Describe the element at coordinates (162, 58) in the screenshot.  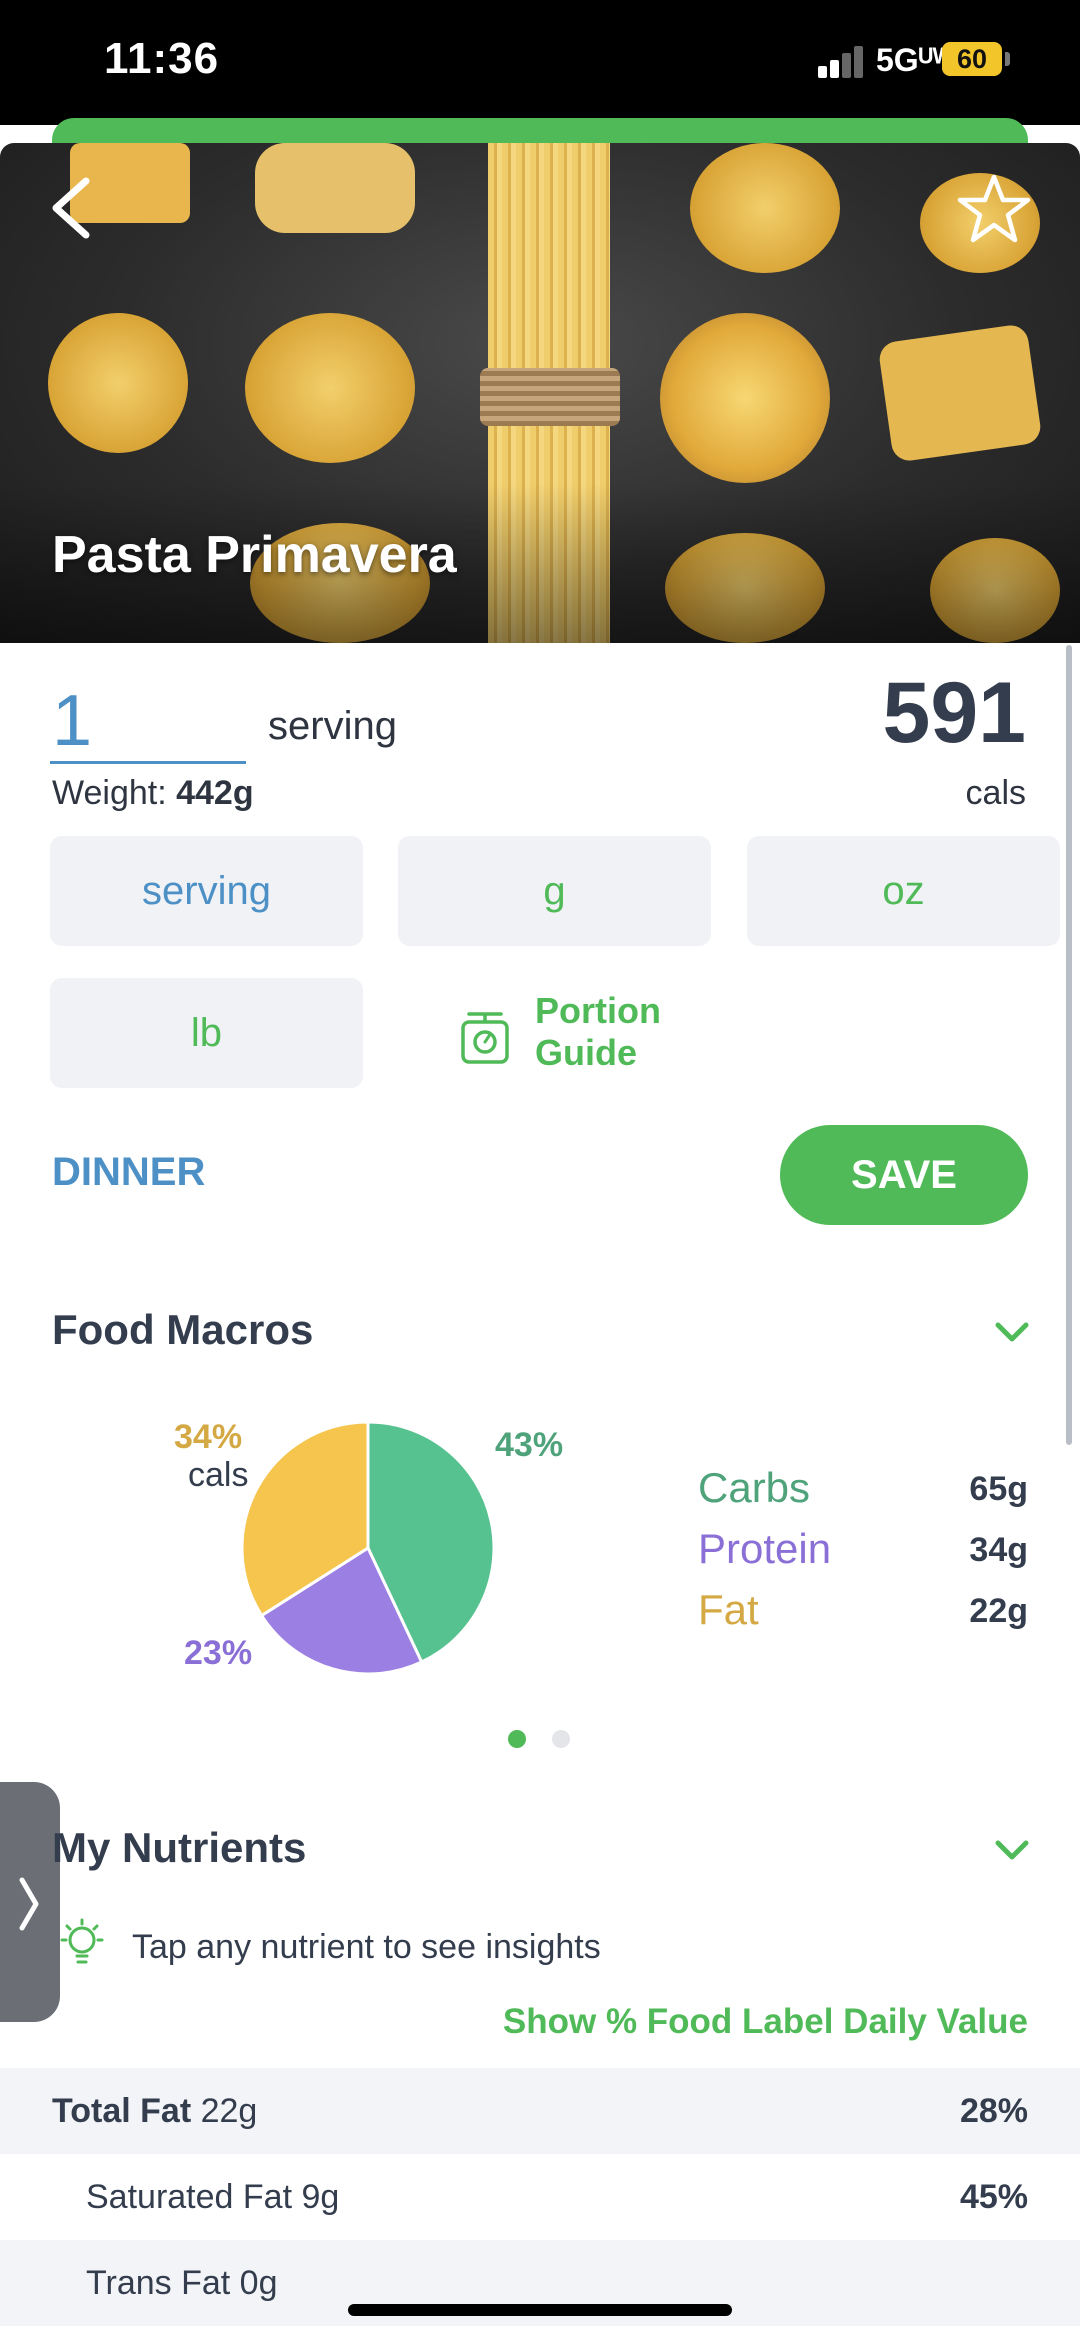
I see `status-time: 11:36` at that location.